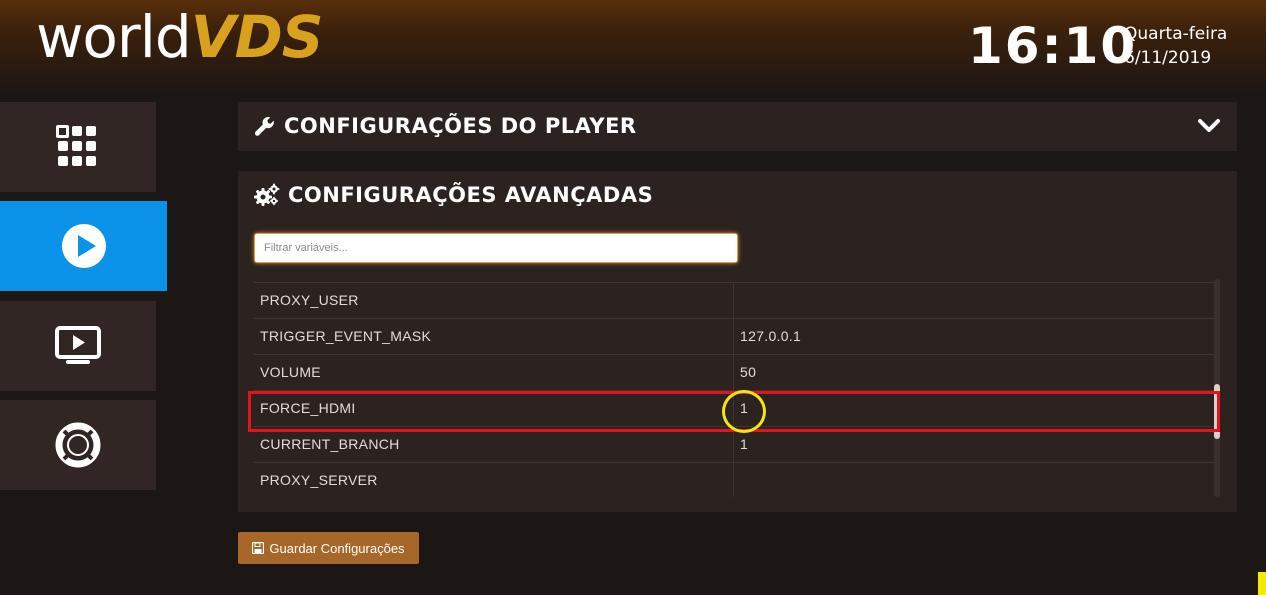 This screenshot has height=595, width=1266. I want to click on worldvds-logo: world VDS, so click(180, 37).